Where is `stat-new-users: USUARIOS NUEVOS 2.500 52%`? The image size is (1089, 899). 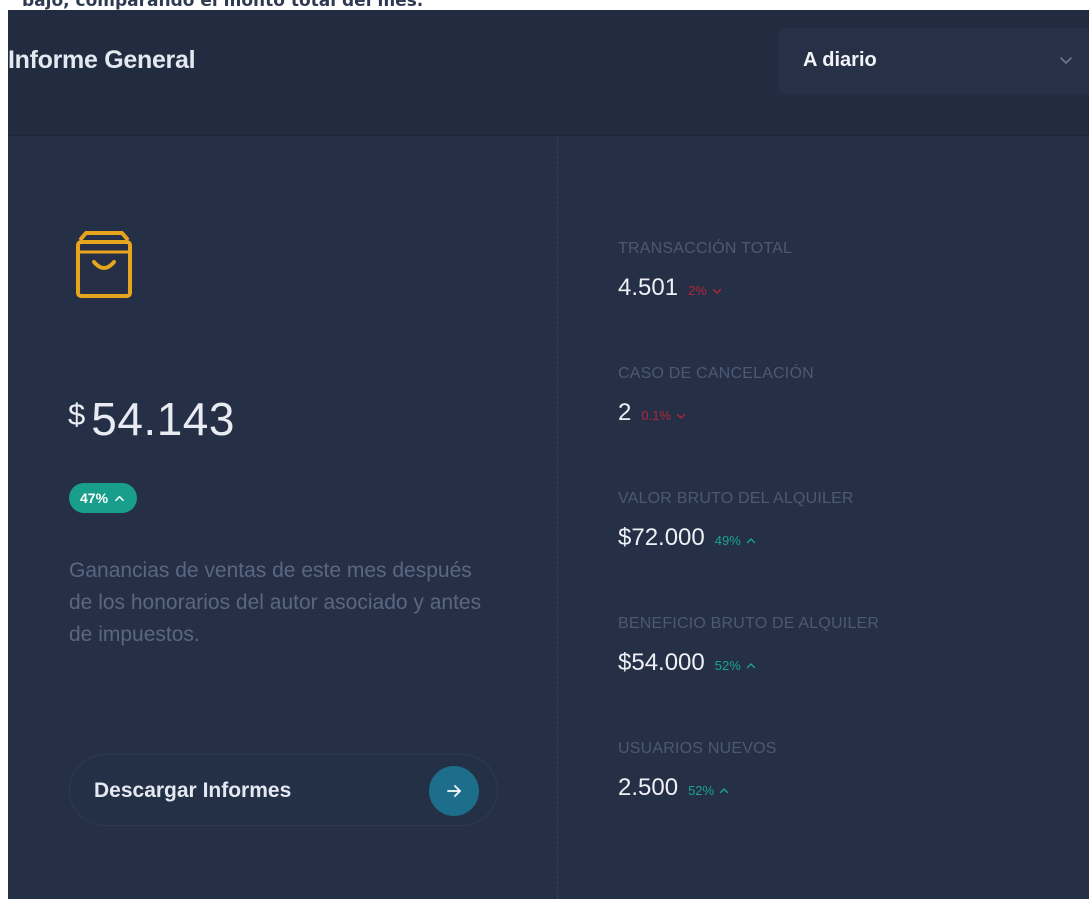 stat-new-users: USUARIOS NUEVOS 2.500 52% is located at coordinates (838, 802).